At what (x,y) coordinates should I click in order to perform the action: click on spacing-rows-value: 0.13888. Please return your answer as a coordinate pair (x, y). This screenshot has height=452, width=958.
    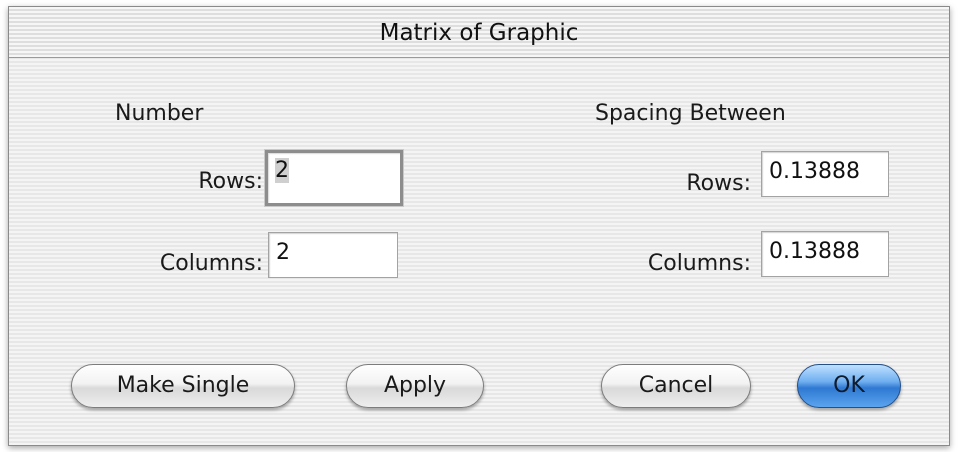
    Looking at the image, I should click on (814, 171).